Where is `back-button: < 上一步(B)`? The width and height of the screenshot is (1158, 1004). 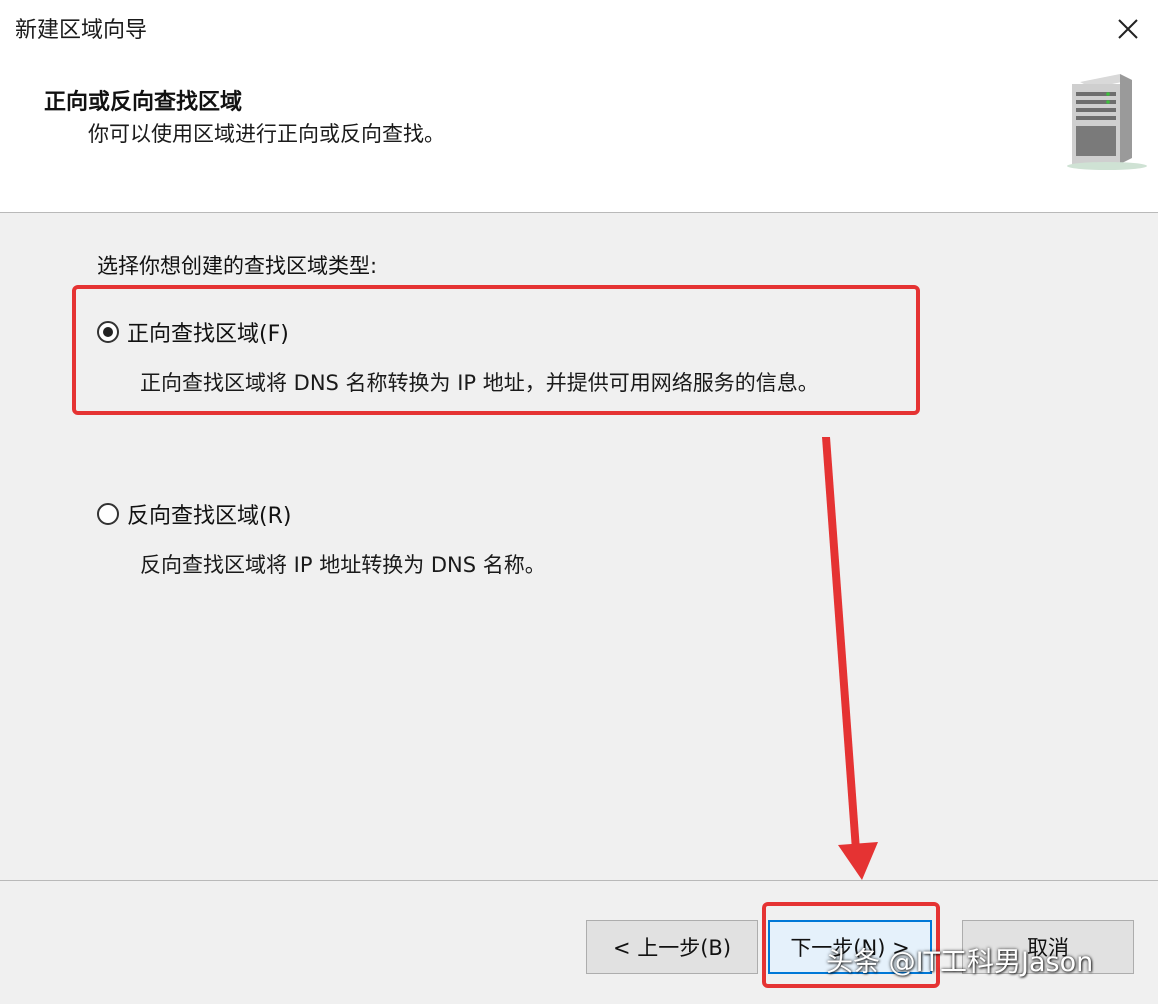 back-button: < 上一步(B) is located at coordinates (672, 947).